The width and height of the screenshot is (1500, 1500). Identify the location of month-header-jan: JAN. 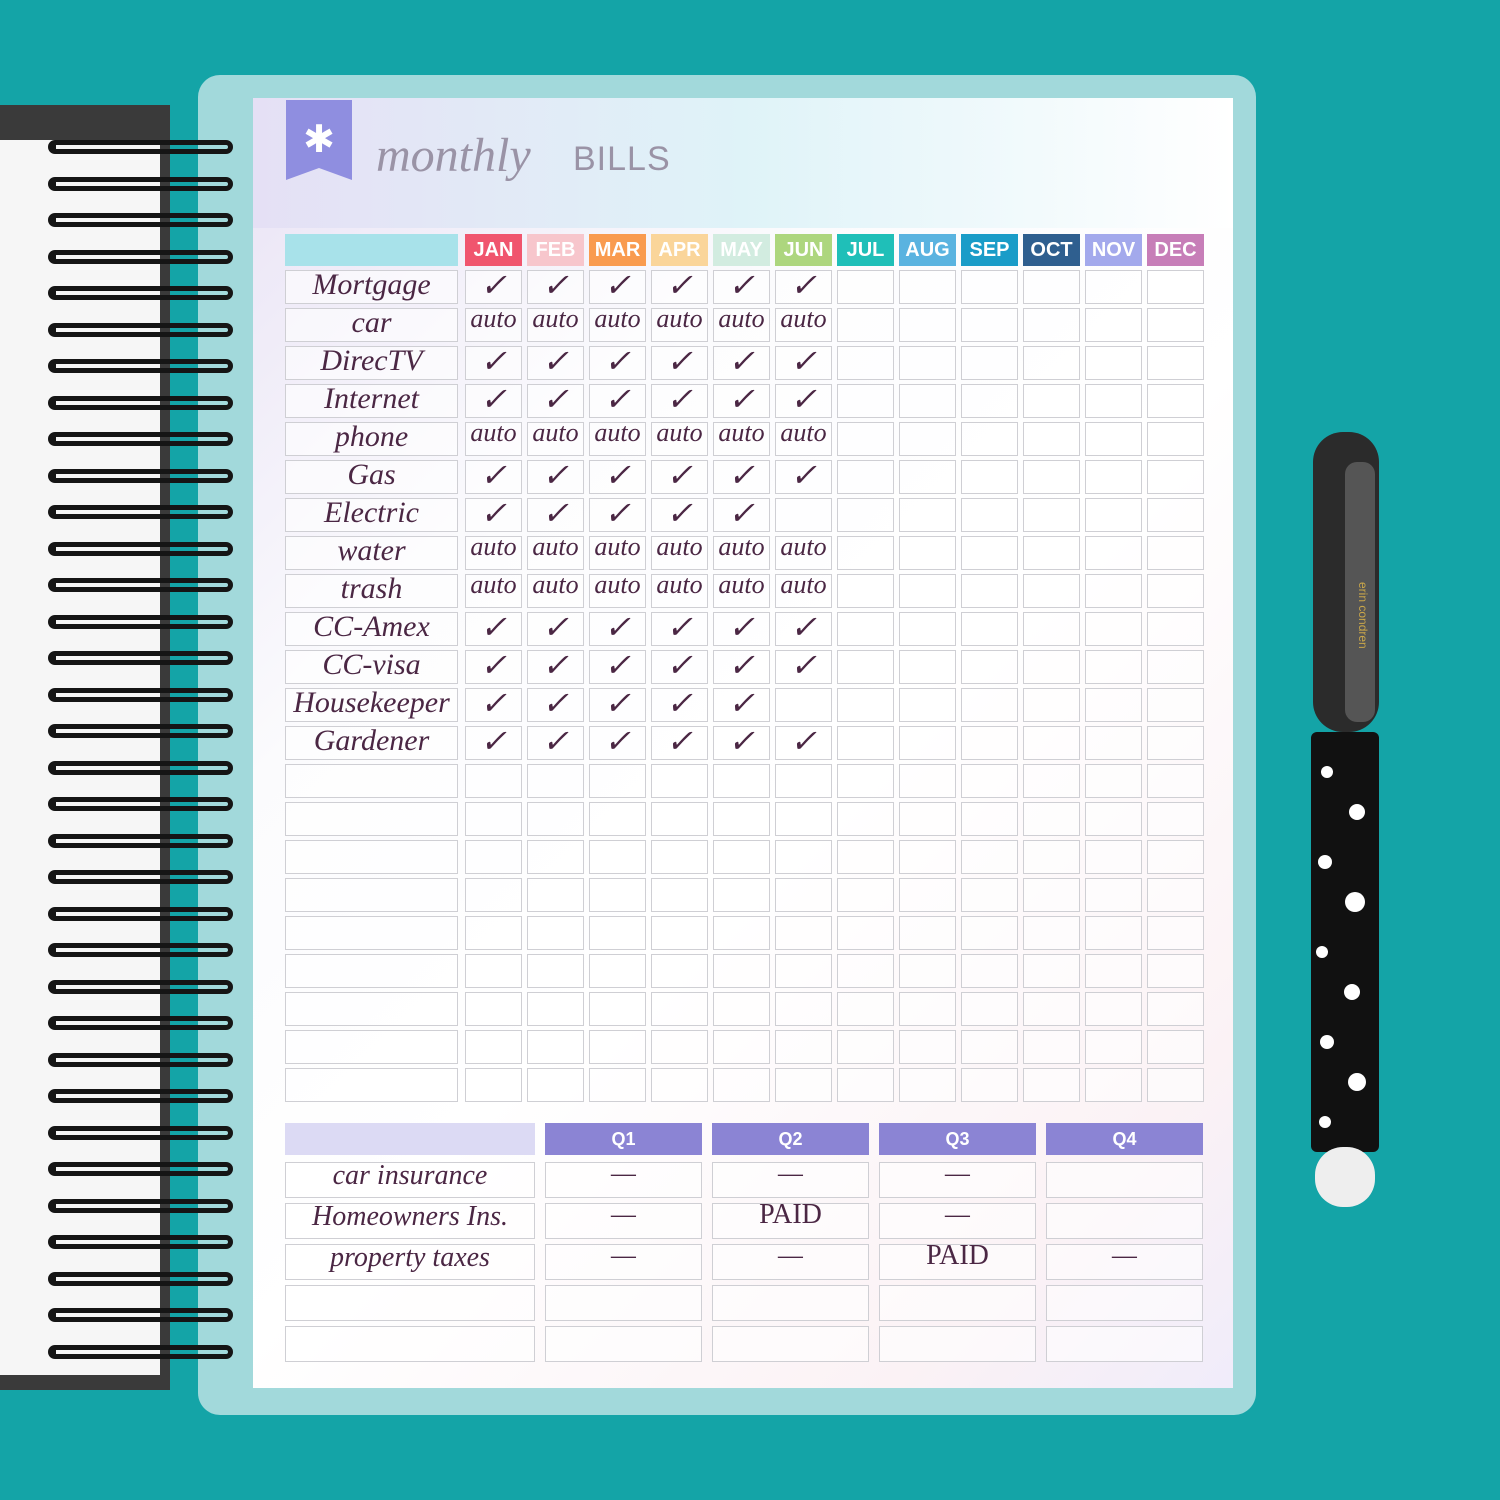
(493, 250).